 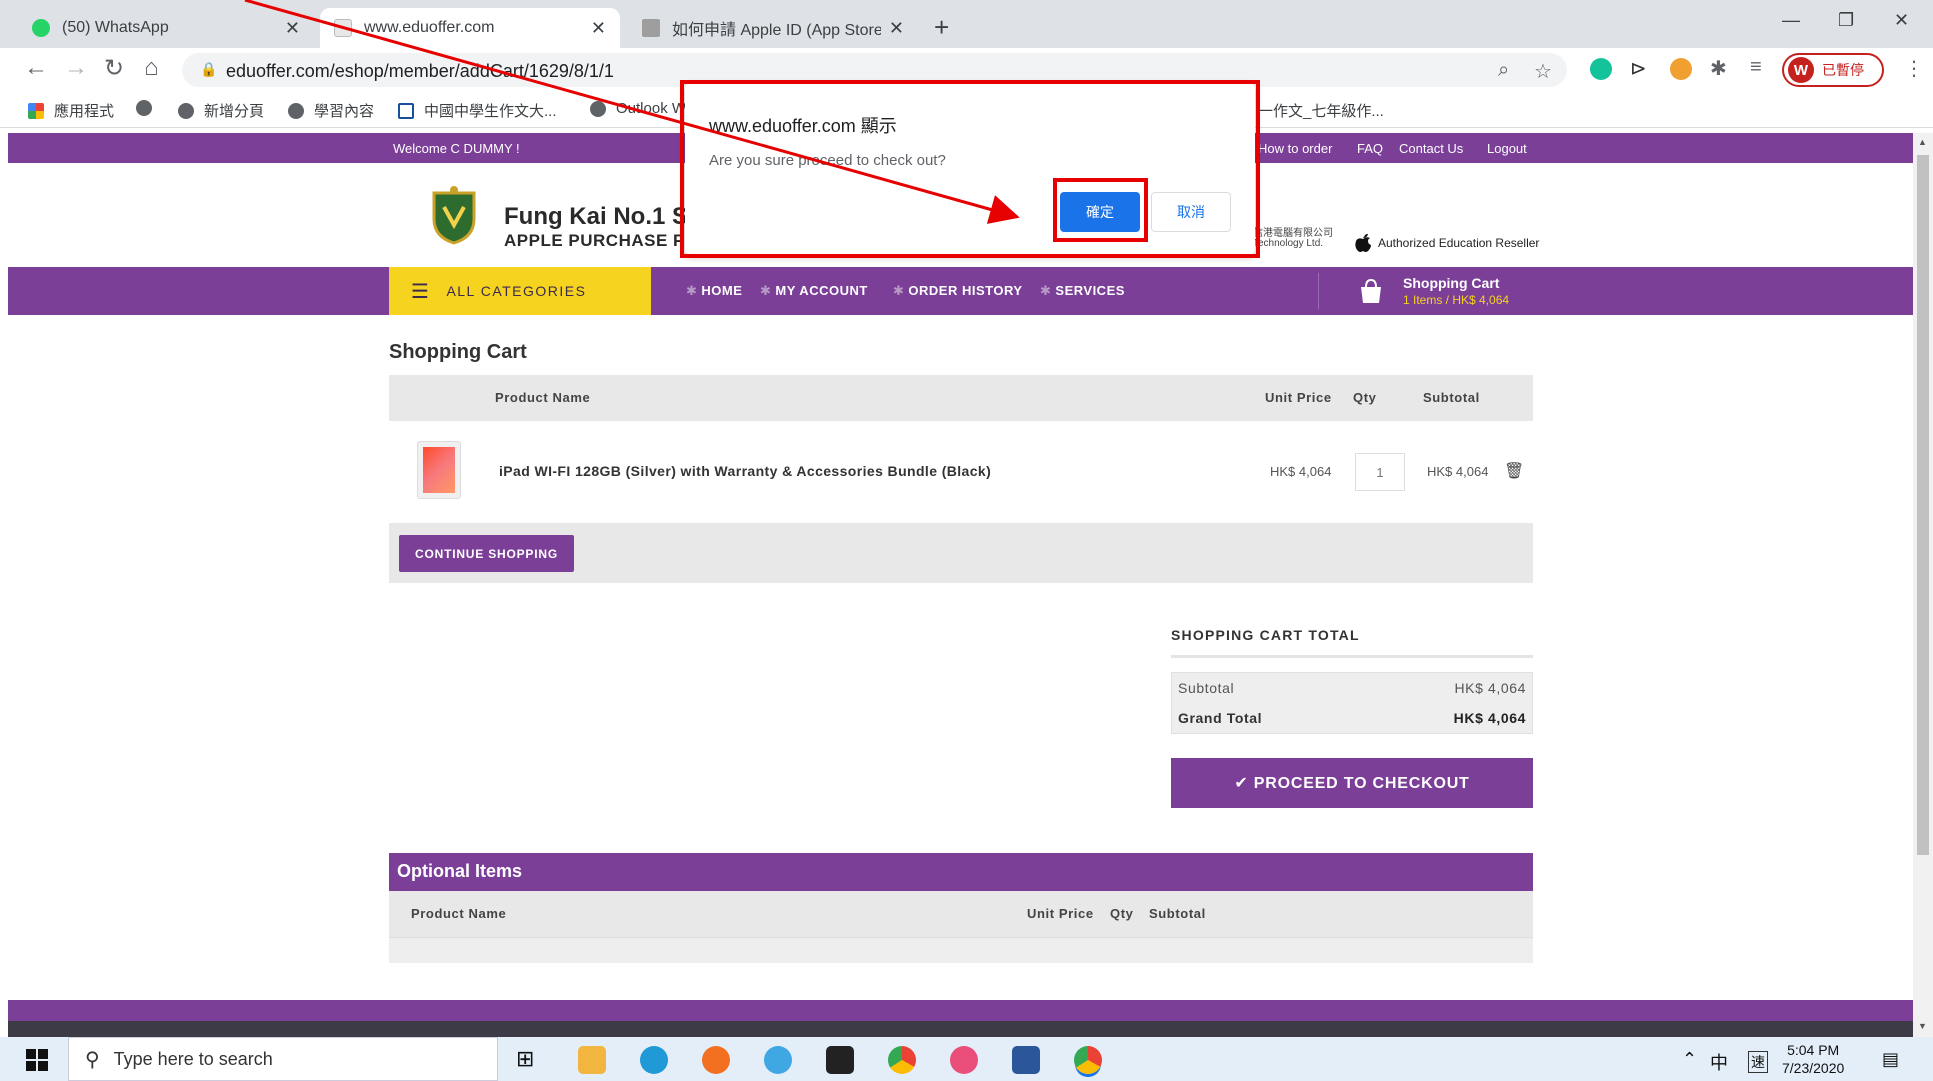 I want to click on brand-subtitle: APPLE PURCHASE PR, so click(x=601, y=240).